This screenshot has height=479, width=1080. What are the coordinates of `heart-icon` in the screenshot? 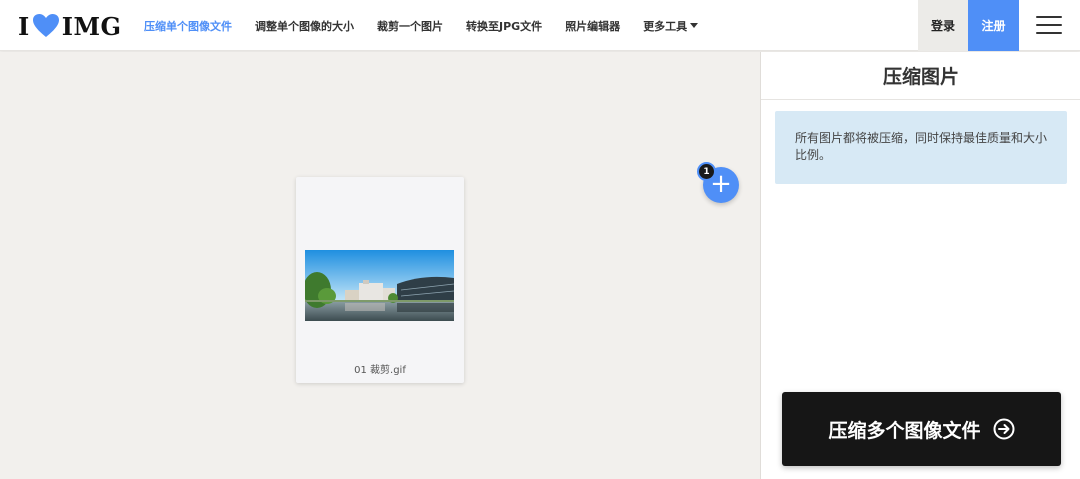 It's located at (45, 25).